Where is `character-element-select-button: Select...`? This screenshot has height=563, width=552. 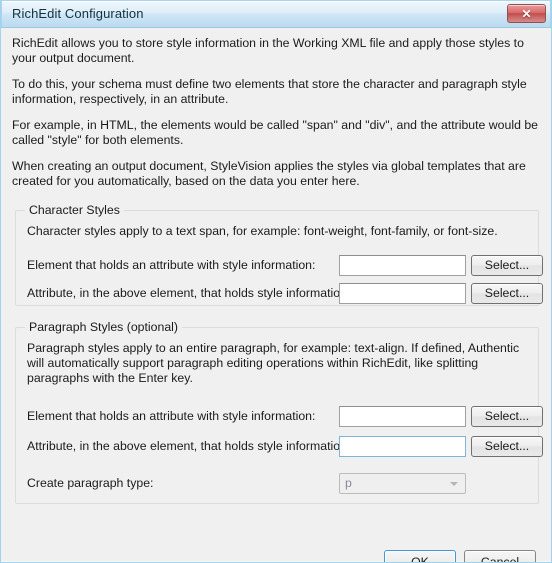
character-element-select-button: Select... is located at coordinates (507, 265).